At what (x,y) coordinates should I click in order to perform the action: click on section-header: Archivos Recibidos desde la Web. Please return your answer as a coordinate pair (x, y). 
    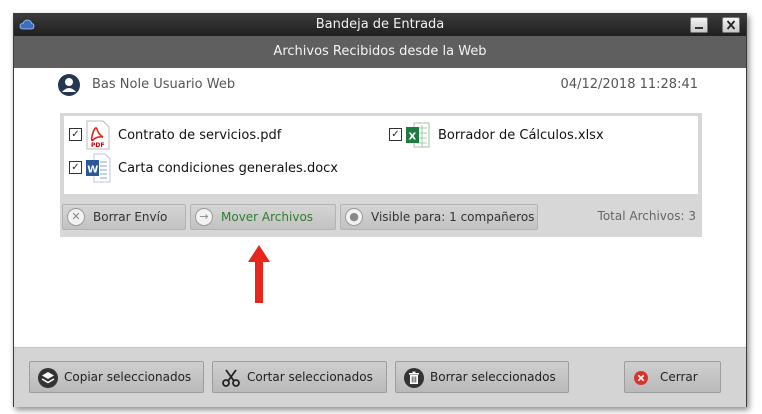
    Looking at the image, I should click on (380, 52).